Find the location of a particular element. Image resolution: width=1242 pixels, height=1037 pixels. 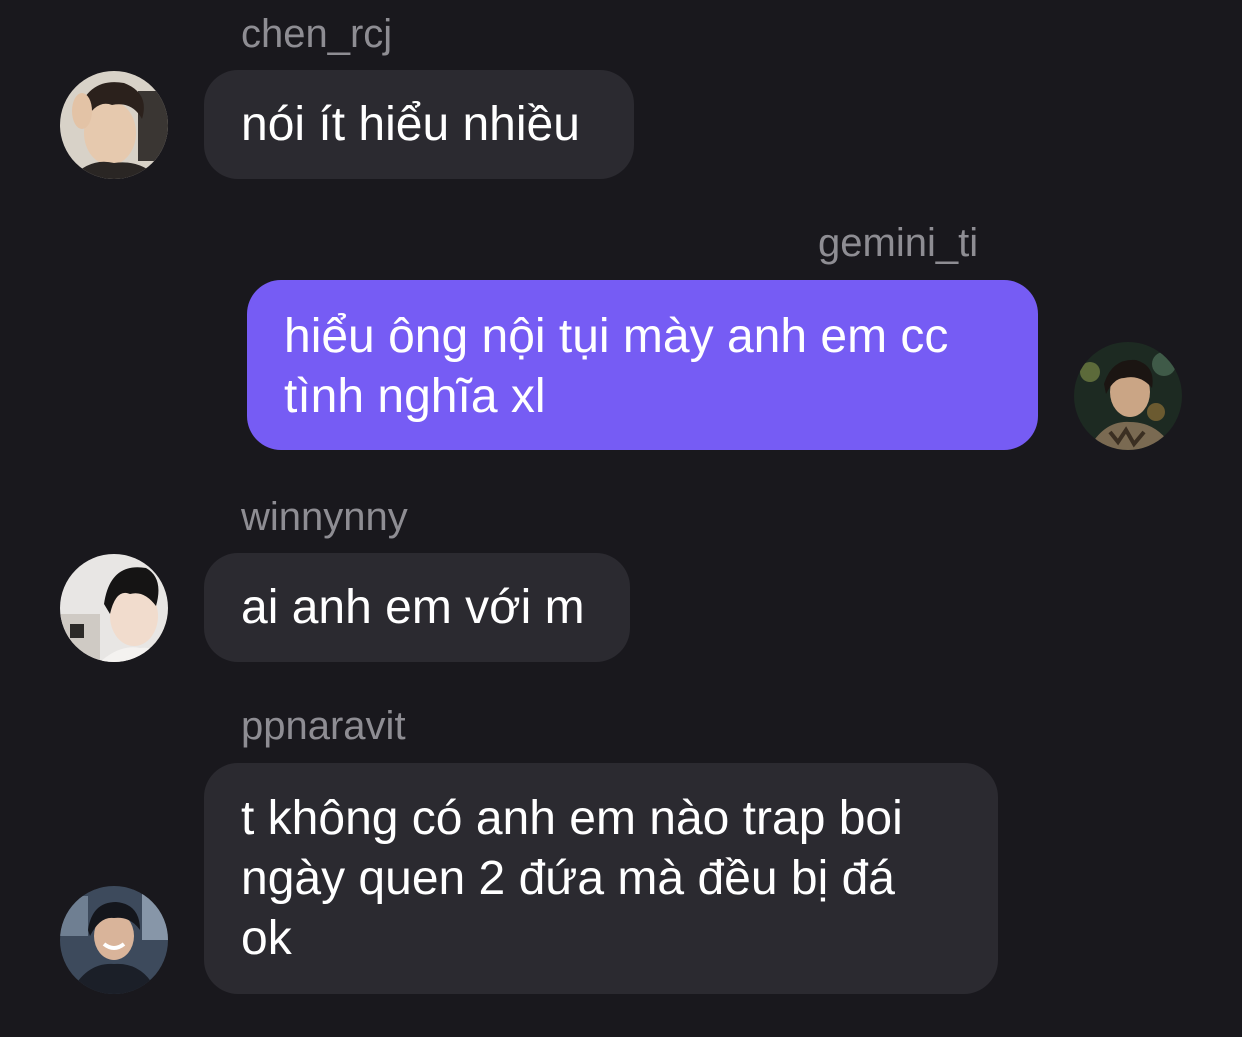

message-line: ok is located at coordinates (266, 938).